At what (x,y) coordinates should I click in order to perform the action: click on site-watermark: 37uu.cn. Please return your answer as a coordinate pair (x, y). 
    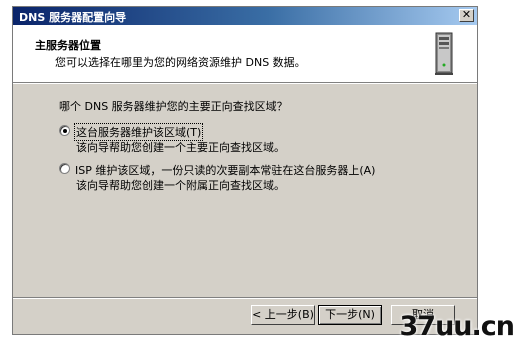
    Looking at the image, I should click on (457, 326).